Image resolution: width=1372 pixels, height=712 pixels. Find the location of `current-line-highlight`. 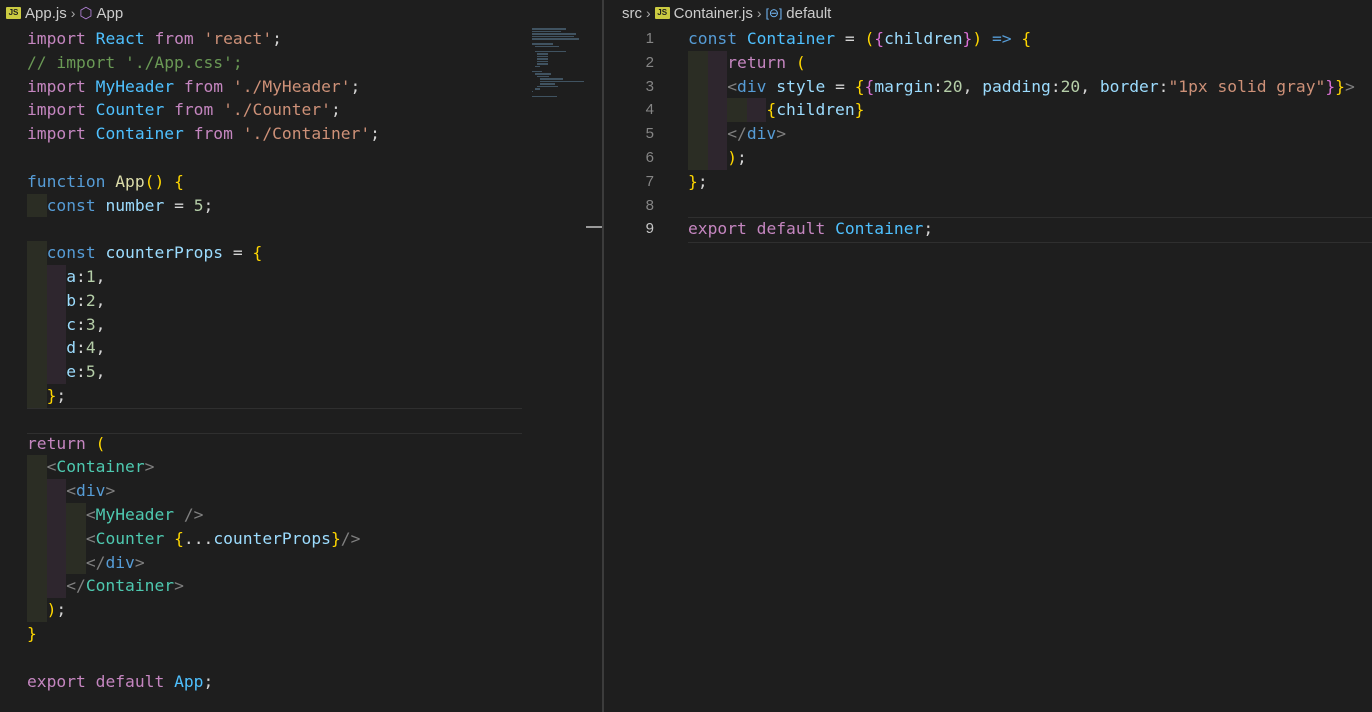

current-line-highlight is located at coordinates (274, 420).